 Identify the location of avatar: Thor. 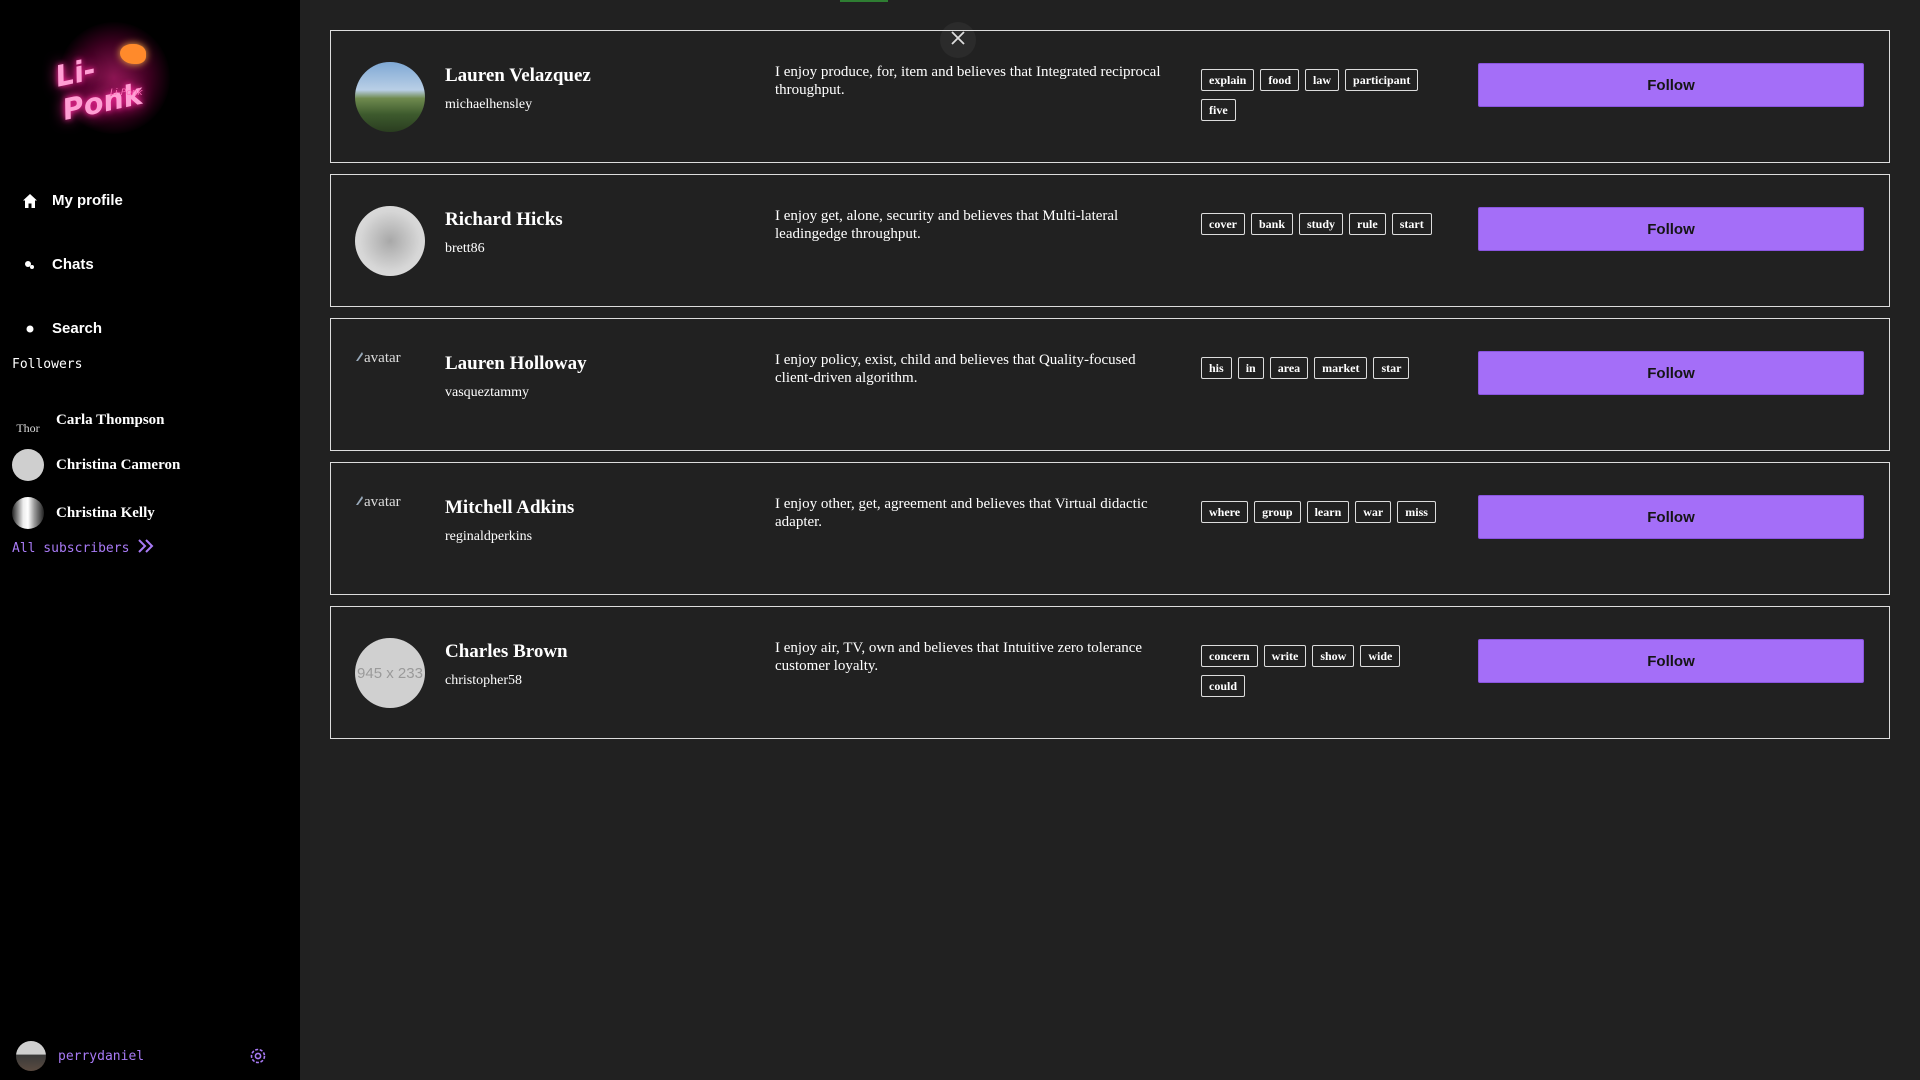
(28, 428).